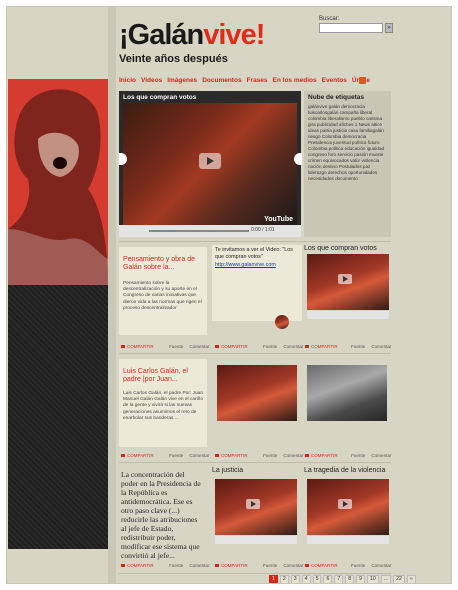  I want to click on video-thumb-compran-votos, so click(348, 282).